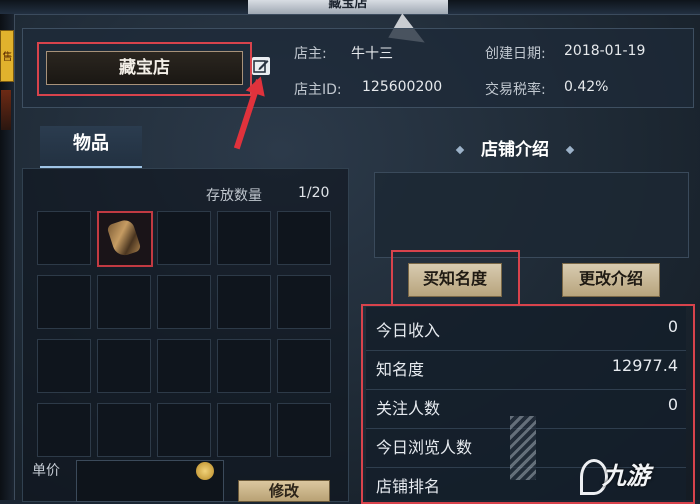 This screenshot has width=700, height=504. I want to click on side-decoration-icon, so click(6, 110).